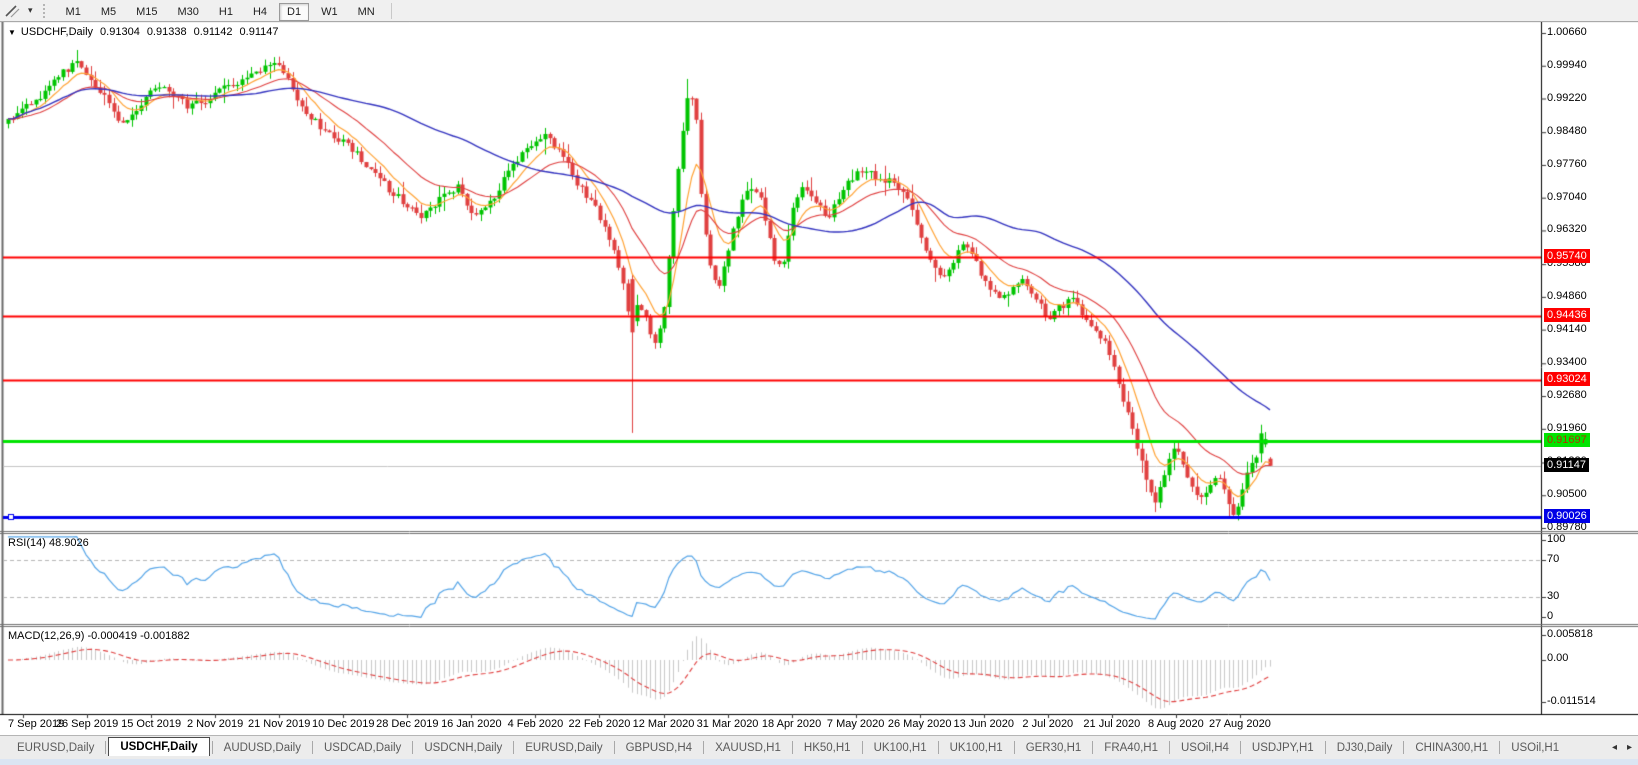 The image size is (1638, 765). What do you see at coordinates (1550, 616) in the screenshot?
I see `indicator-axis-tick: 0` at bounding box center [1550, 616].